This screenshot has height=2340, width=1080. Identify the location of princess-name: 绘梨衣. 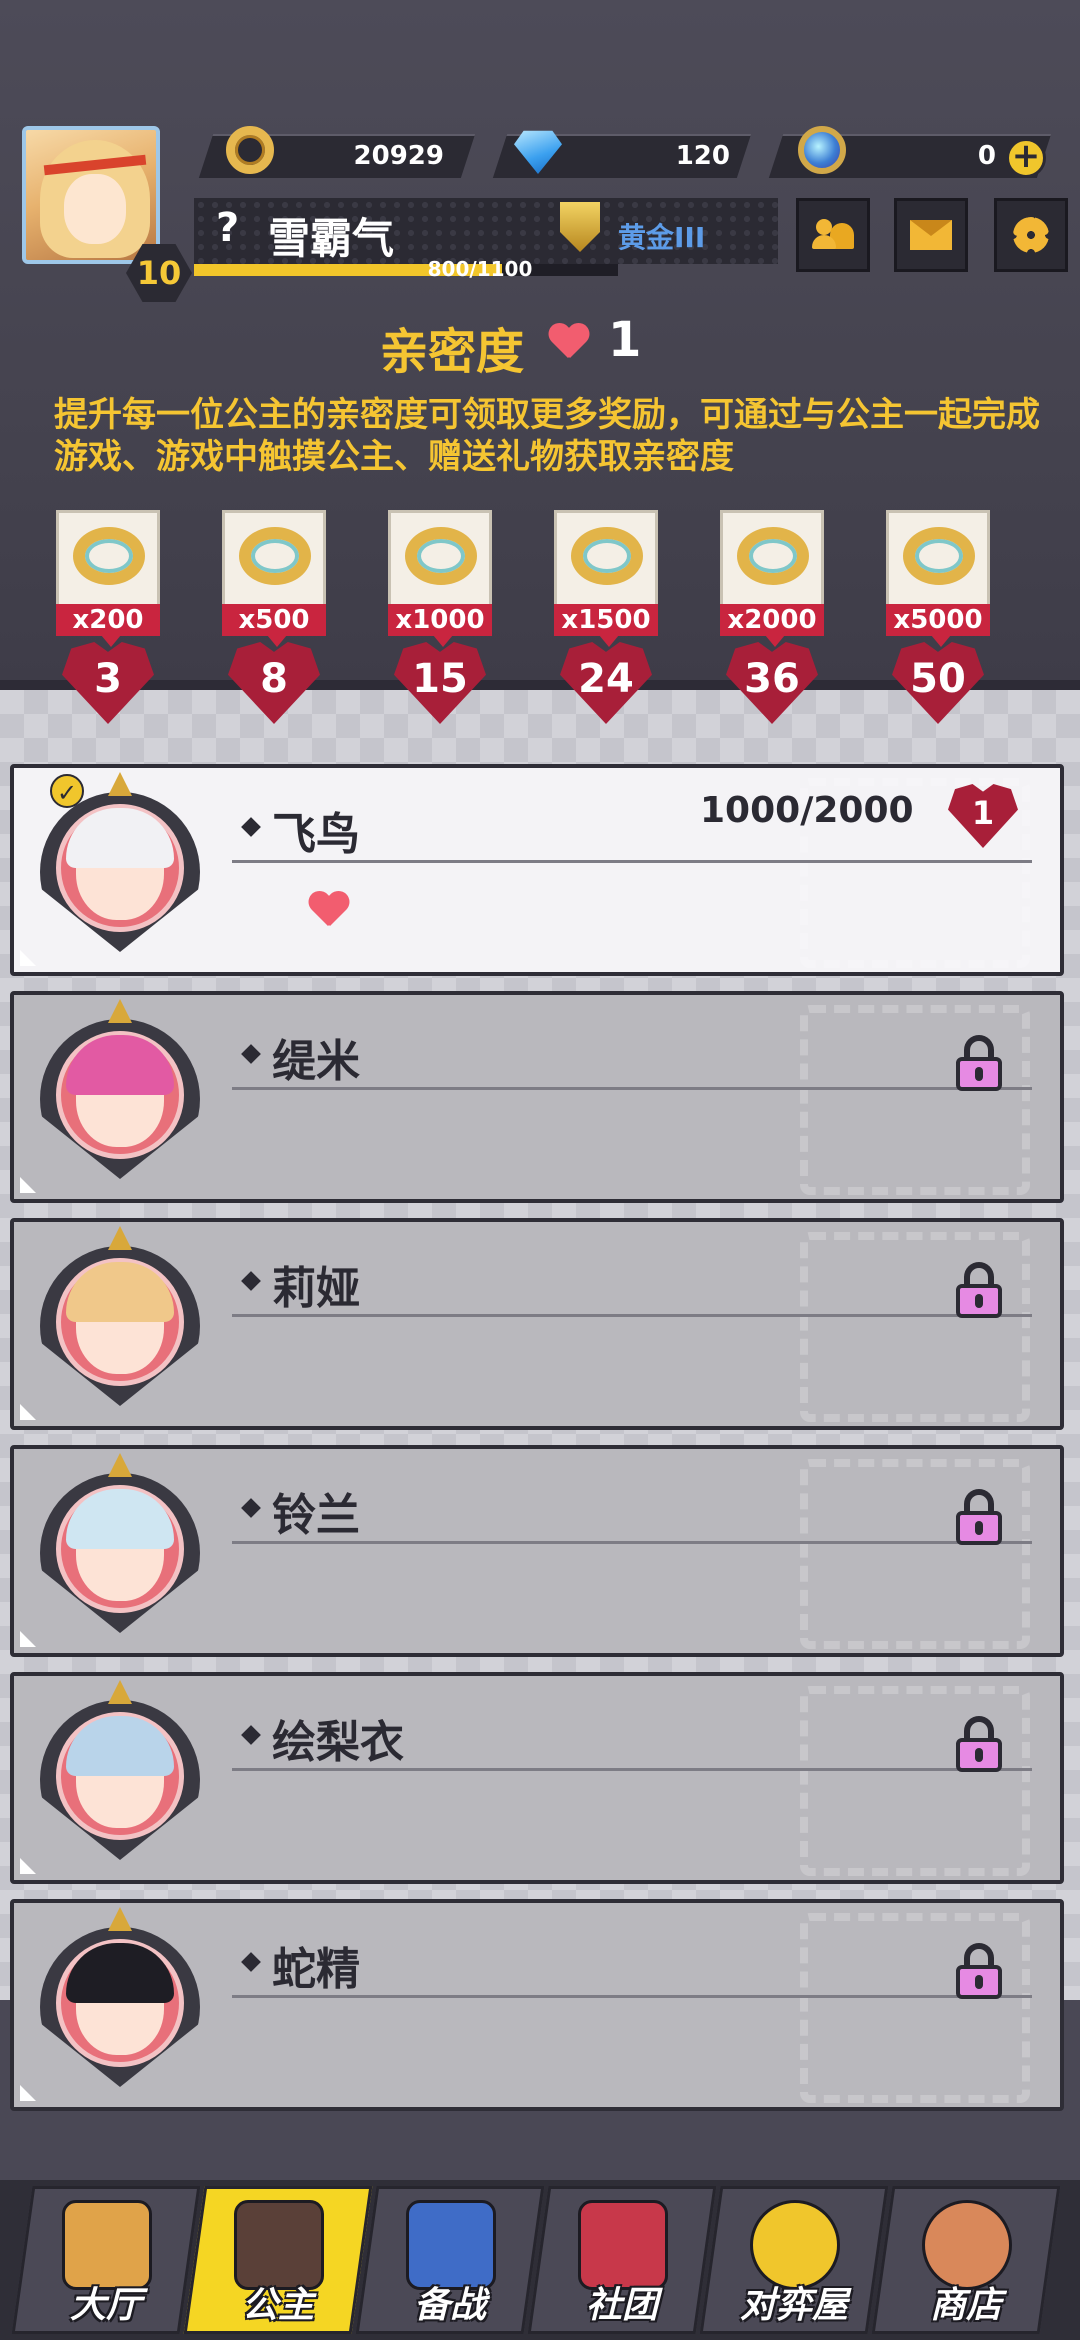
(338, 1742).